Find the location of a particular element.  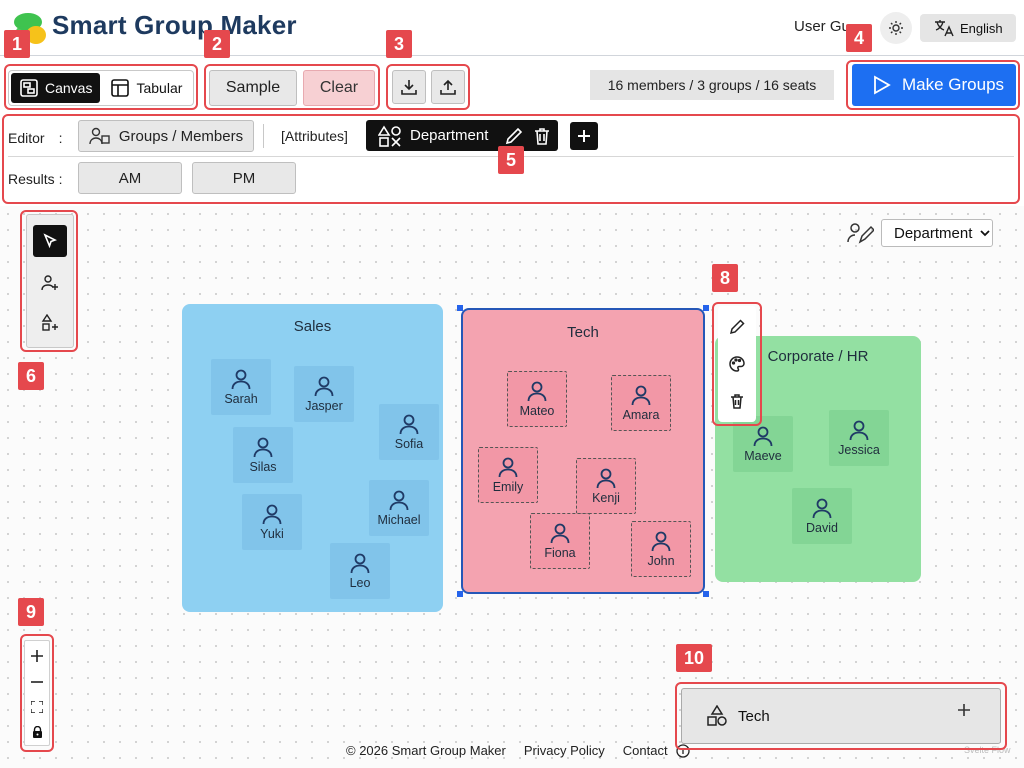

language-label: English is located at coordinates (981, 28).